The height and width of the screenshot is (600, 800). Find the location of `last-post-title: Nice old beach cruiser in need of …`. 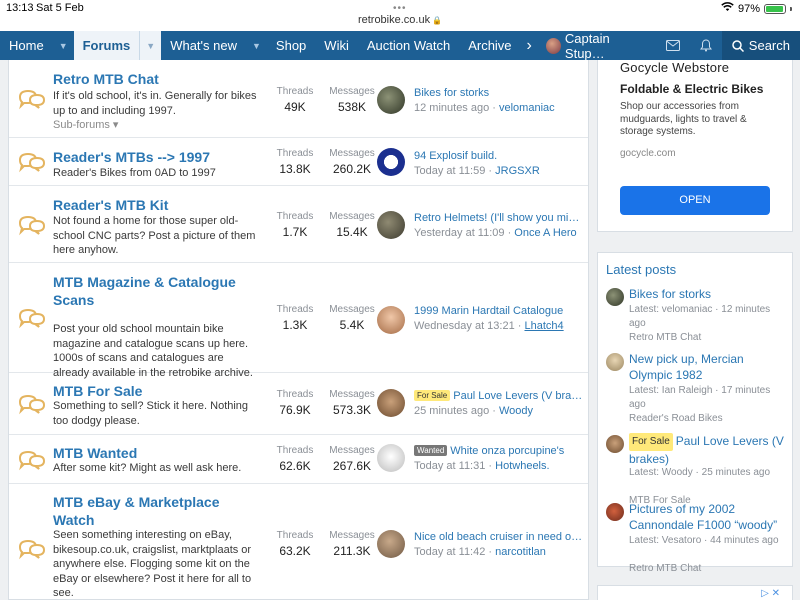

last-post-title: Nice old beach cruiser in need of … is located at coordinates (499, 537).